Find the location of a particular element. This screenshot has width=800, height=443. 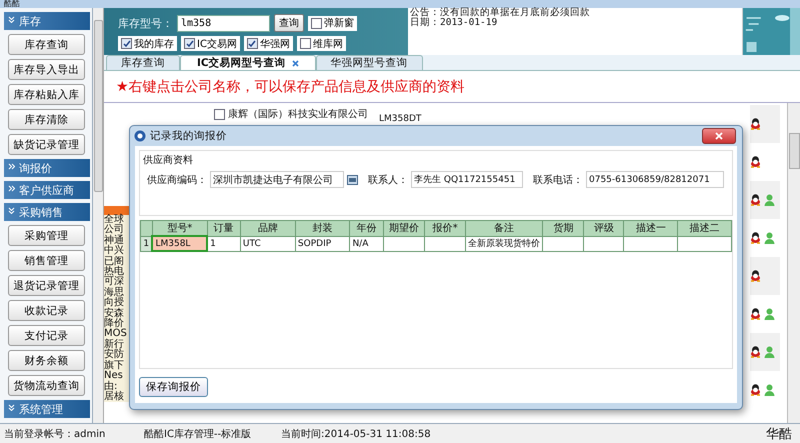

table-cell: UTC is located at coordinates (268, 243).